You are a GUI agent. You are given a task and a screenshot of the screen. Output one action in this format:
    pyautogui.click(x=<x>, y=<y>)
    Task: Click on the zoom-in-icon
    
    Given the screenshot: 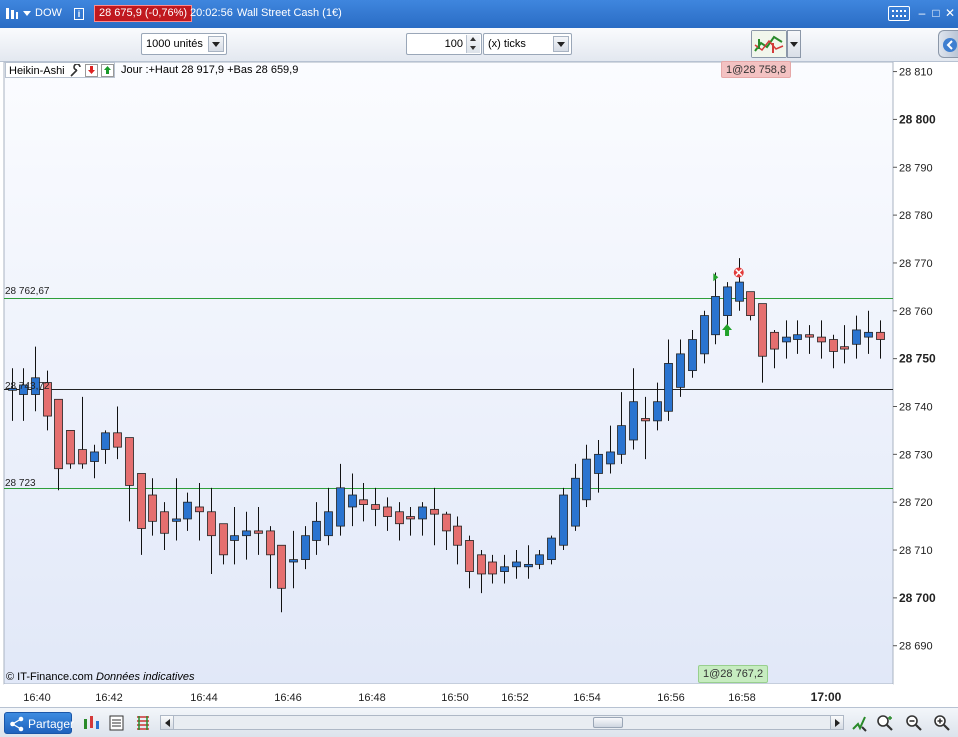 What is the action you would take?
    pyautogui.click(x=942, y=723)
    